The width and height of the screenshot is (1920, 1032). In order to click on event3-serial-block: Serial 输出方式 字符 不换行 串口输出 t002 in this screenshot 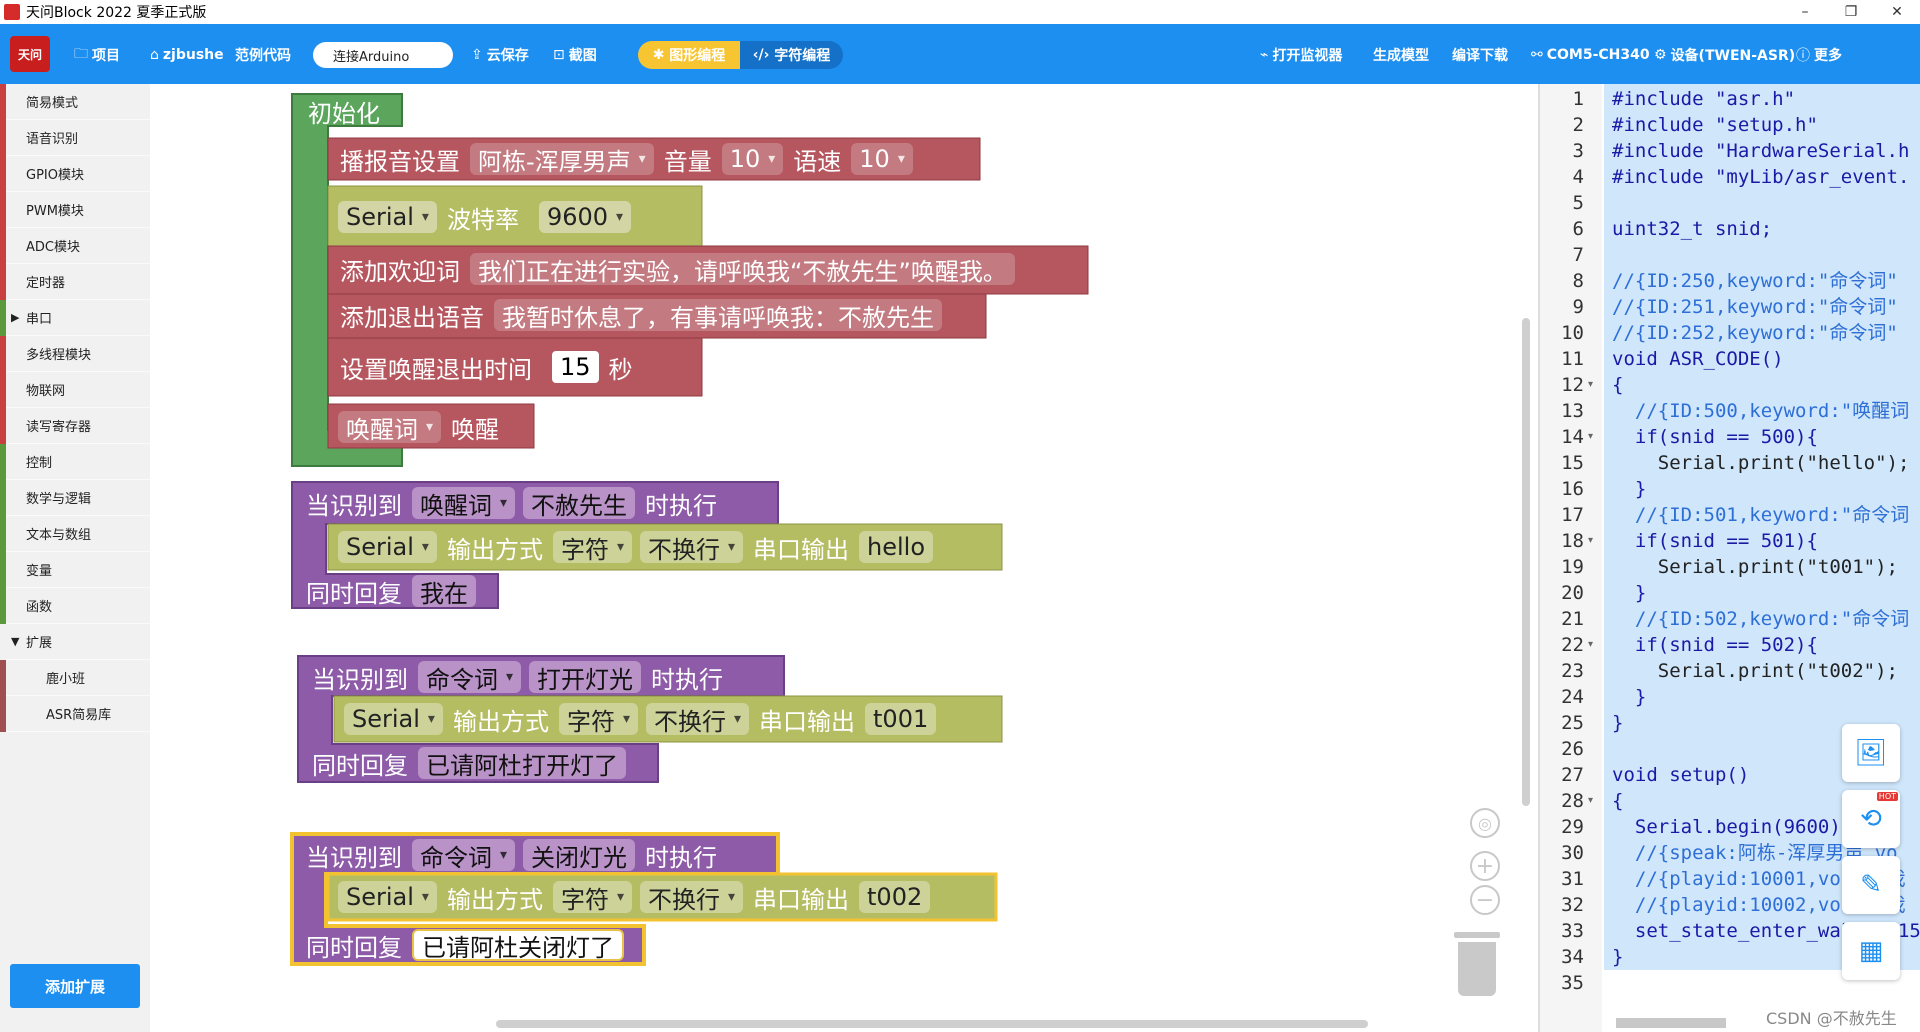, I will do `click(634, 897)`.